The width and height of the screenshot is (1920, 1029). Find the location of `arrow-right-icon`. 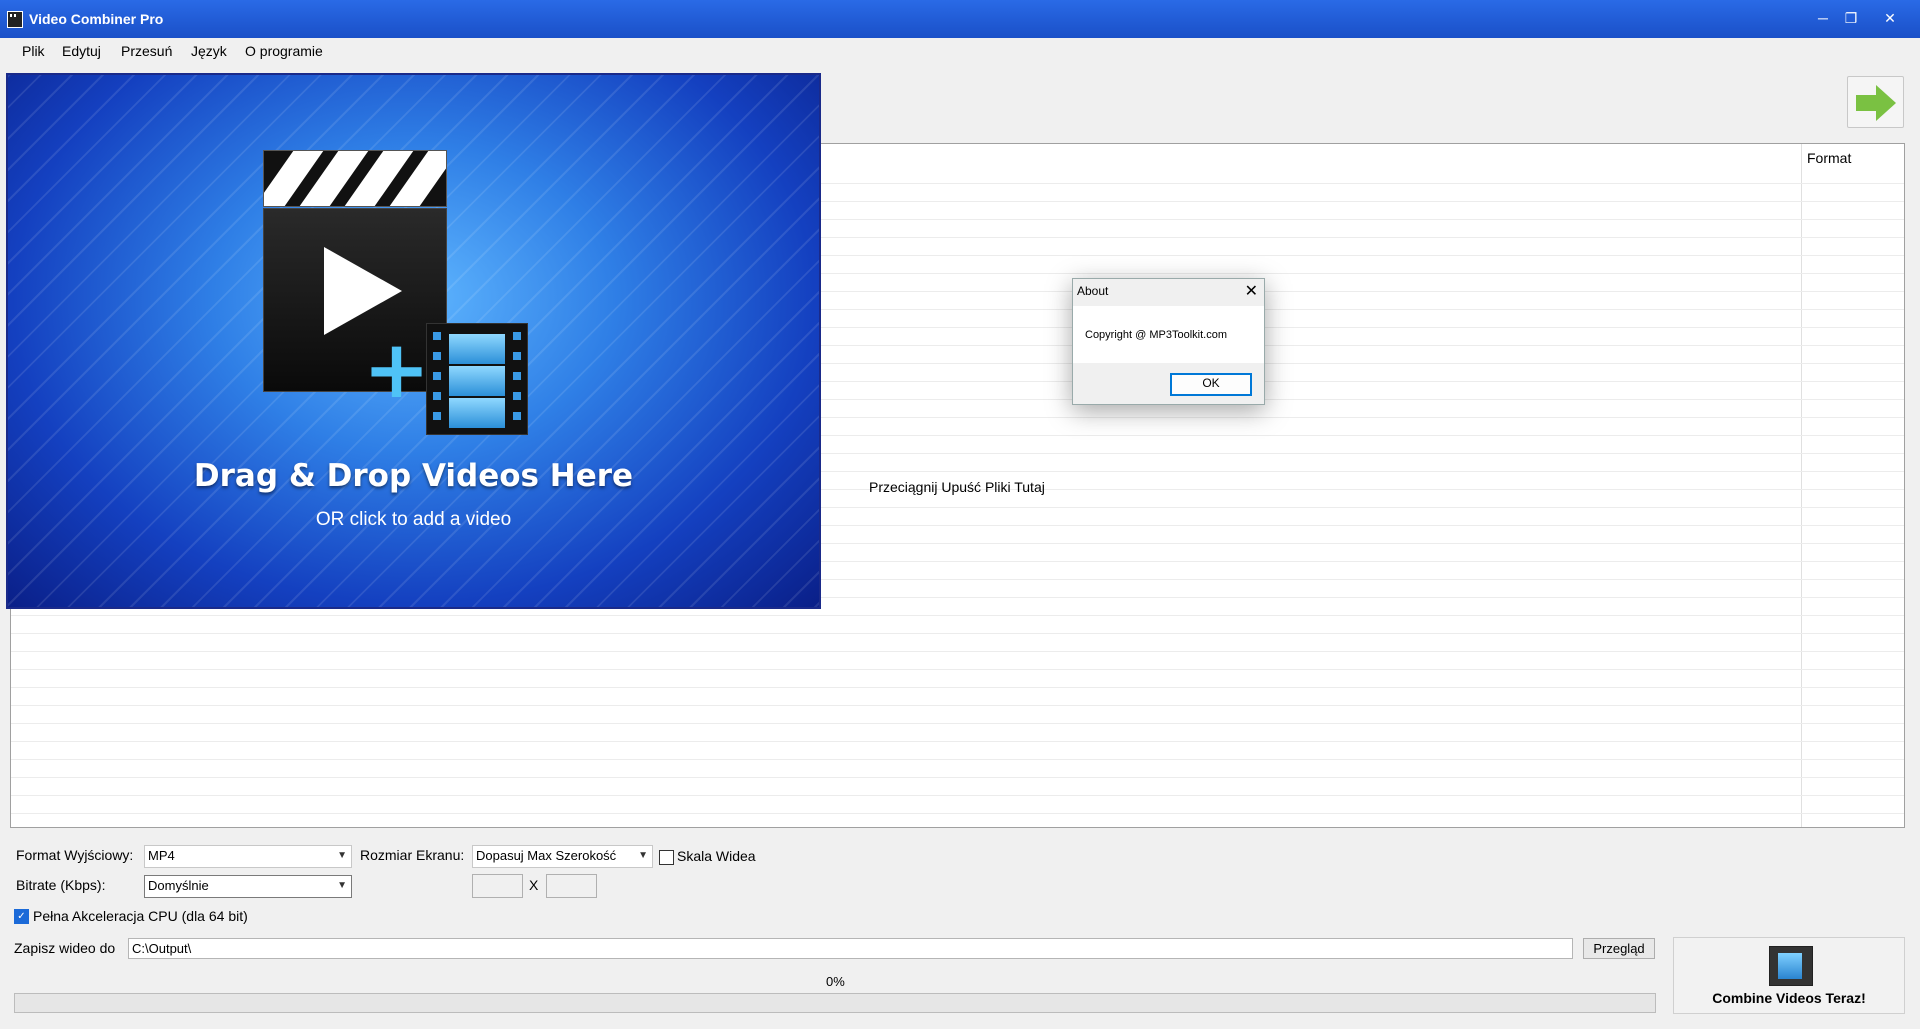

arrow-right-icon is located at coordinates (1867, 103).